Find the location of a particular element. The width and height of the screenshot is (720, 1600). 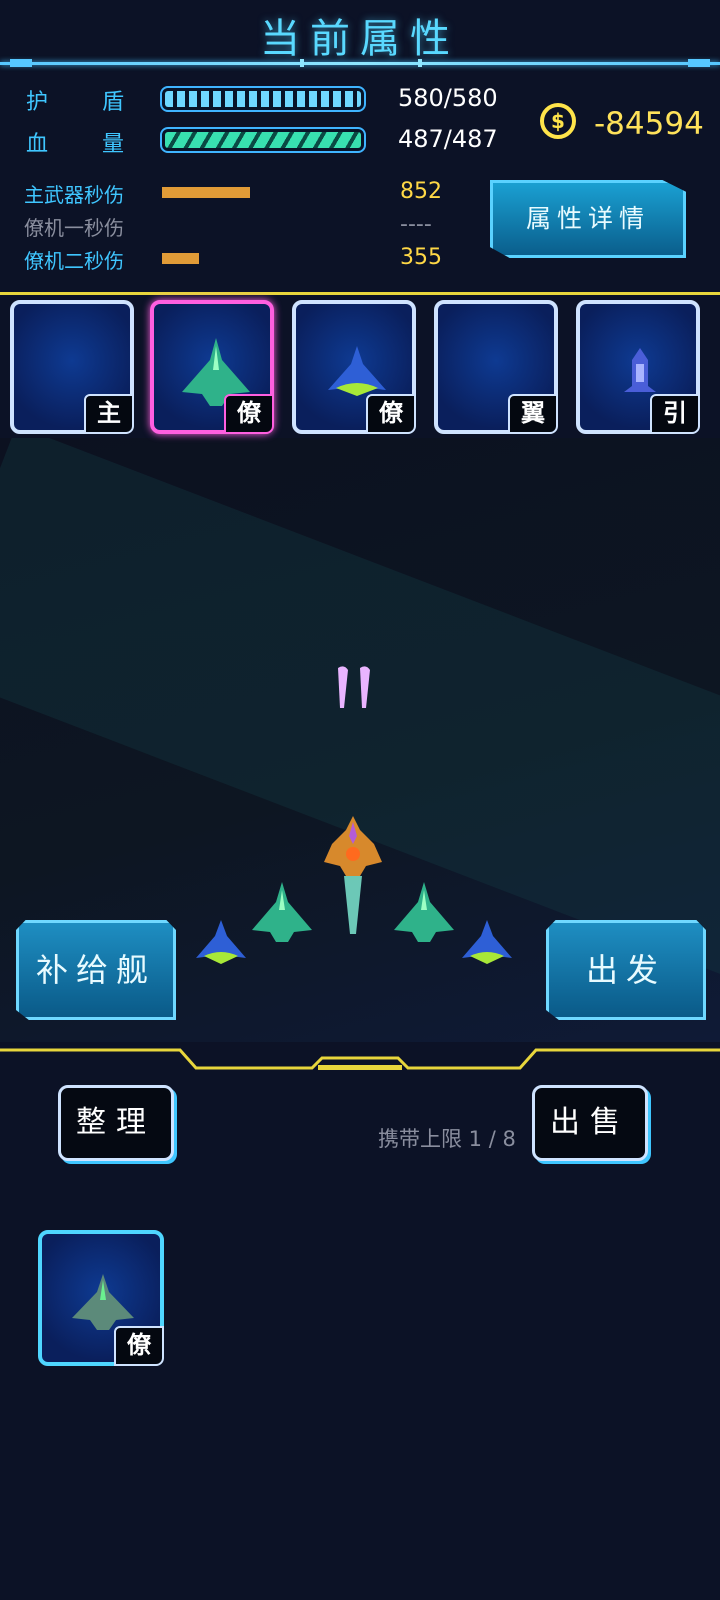

hp-label-a: 血 is located at coordinates (37, 144).